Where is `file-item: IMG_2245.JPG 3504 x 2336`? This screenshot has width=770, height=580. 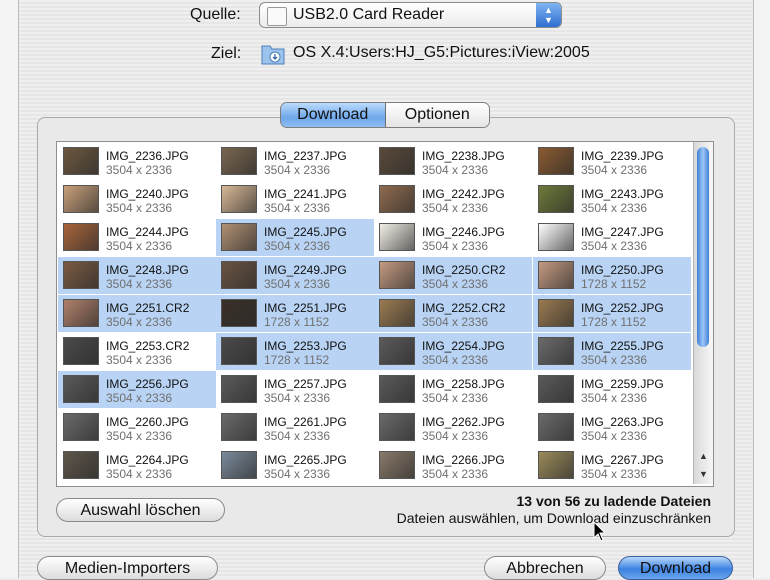 file-item: IMG_2245.JPG 3504 x 2336 is located at coordinates (295, 237).